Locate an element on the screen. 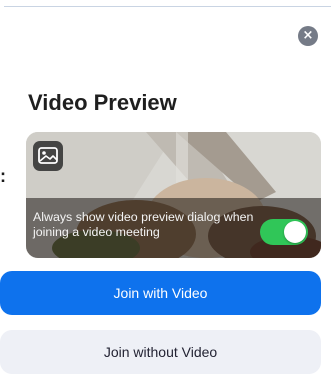 This screenshot has height=374, width=331. join-with-video-button: Join with Video is located at coordinates (160, 293).